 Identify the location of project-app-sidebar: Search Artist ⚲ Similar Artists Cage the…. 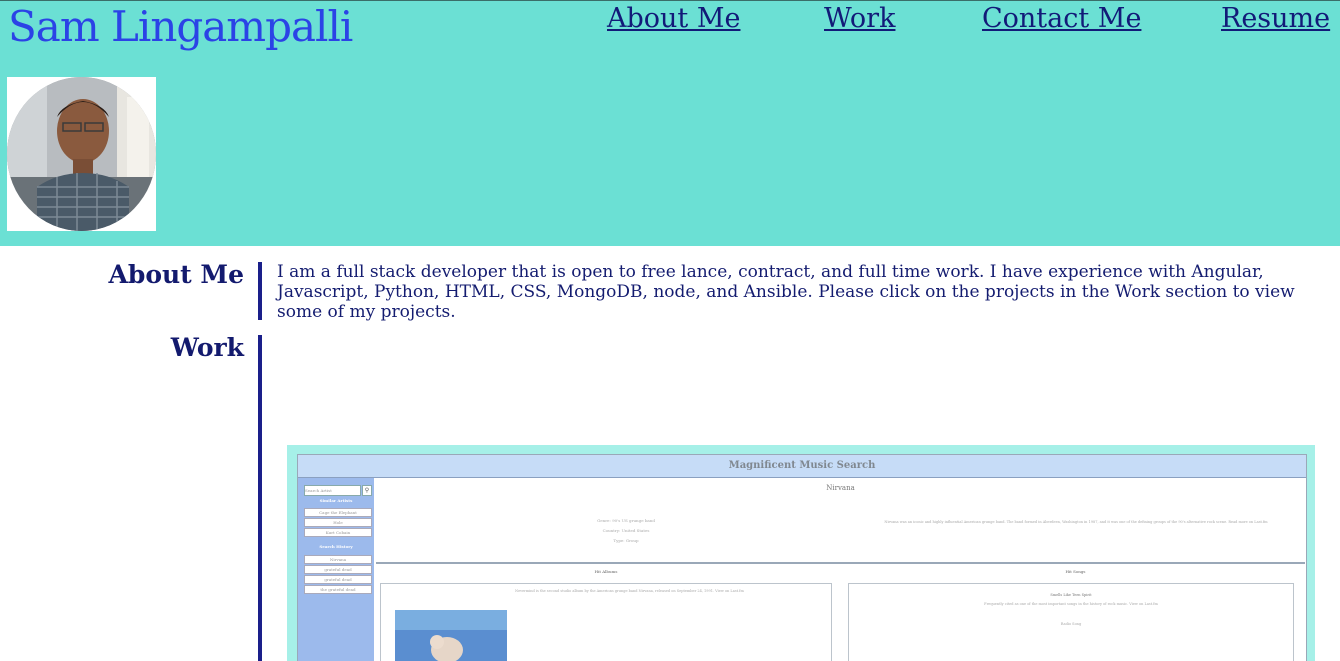
(336, 569).